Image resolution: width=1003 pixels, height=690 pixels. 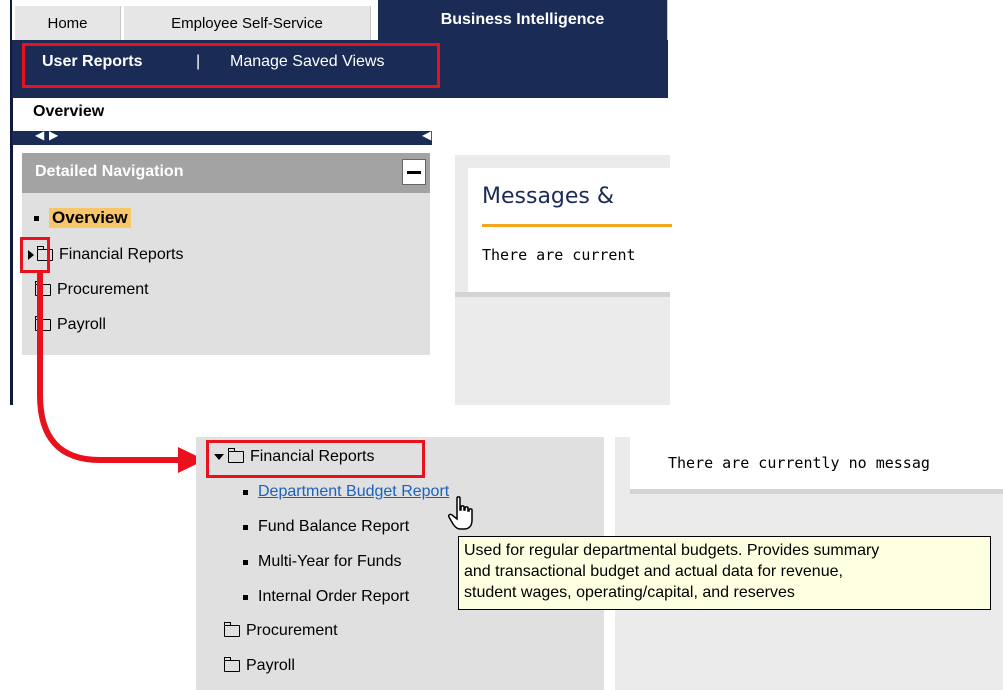 I want to click on nav-item-fund-balance-report: Fund Balance Report, so click(x=326, y=527).